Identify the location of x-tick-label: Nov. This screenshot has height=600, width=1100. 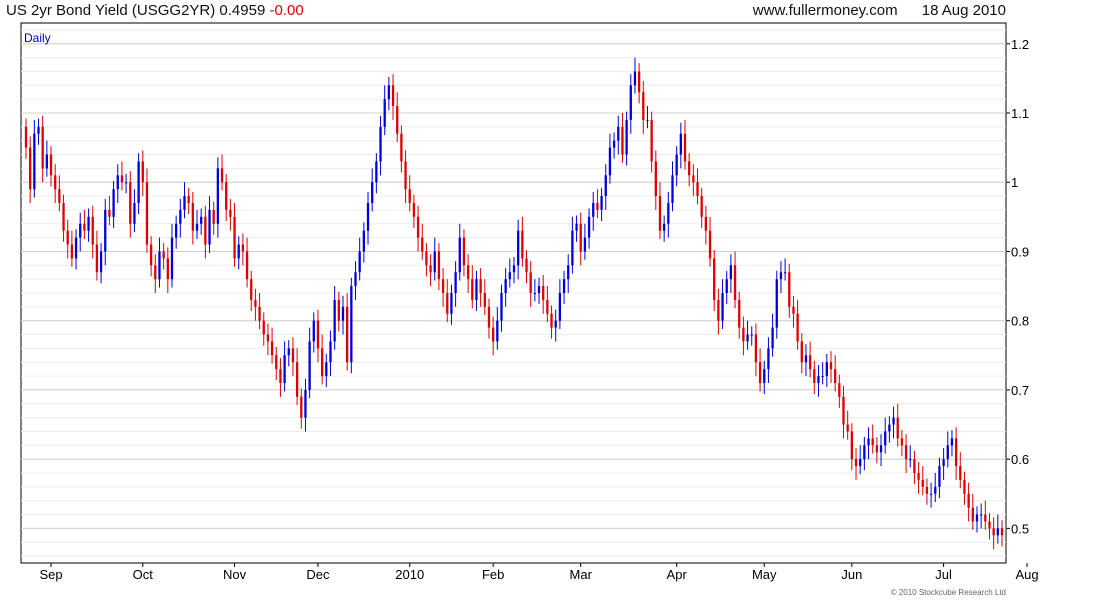
(235, 574).